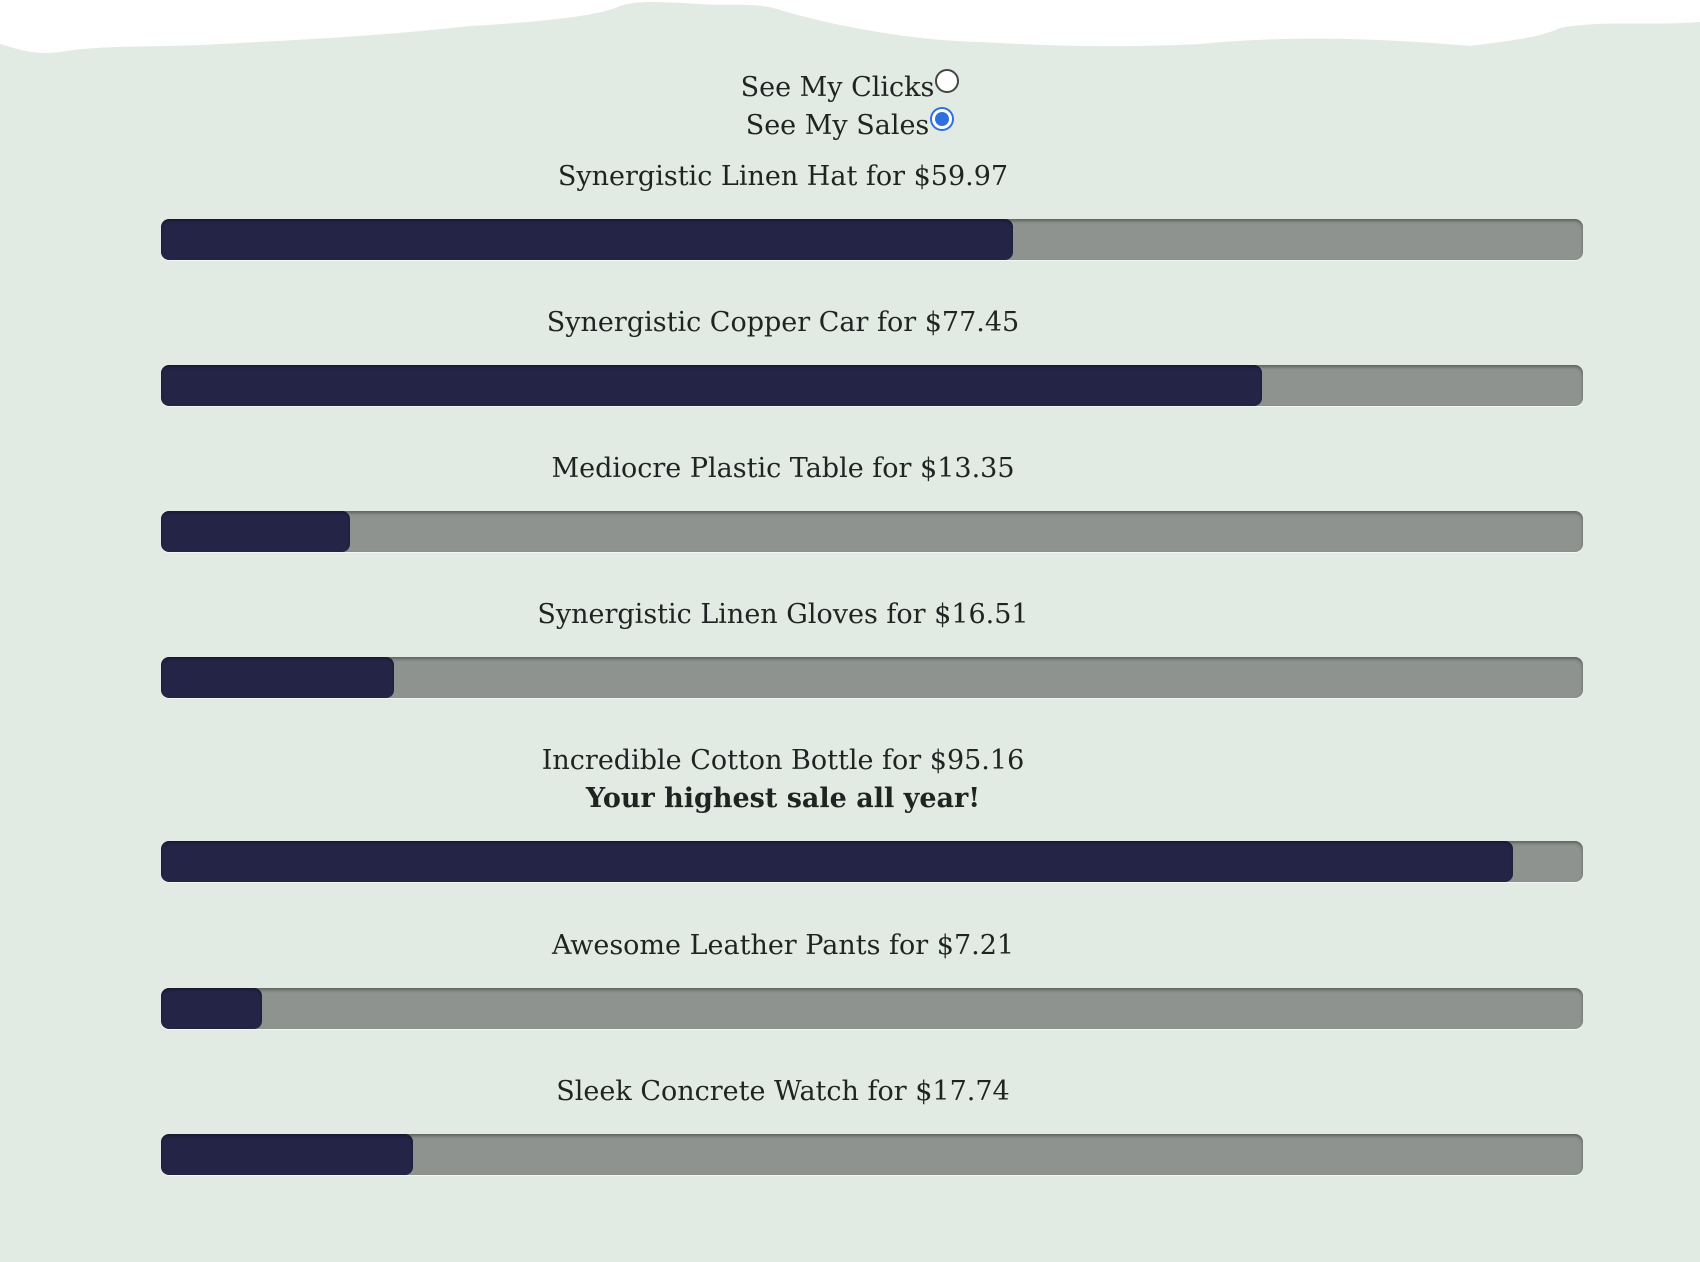  I want to click on sale-label: Synergistic Linen Hat for $59.97, so click(783, 176).